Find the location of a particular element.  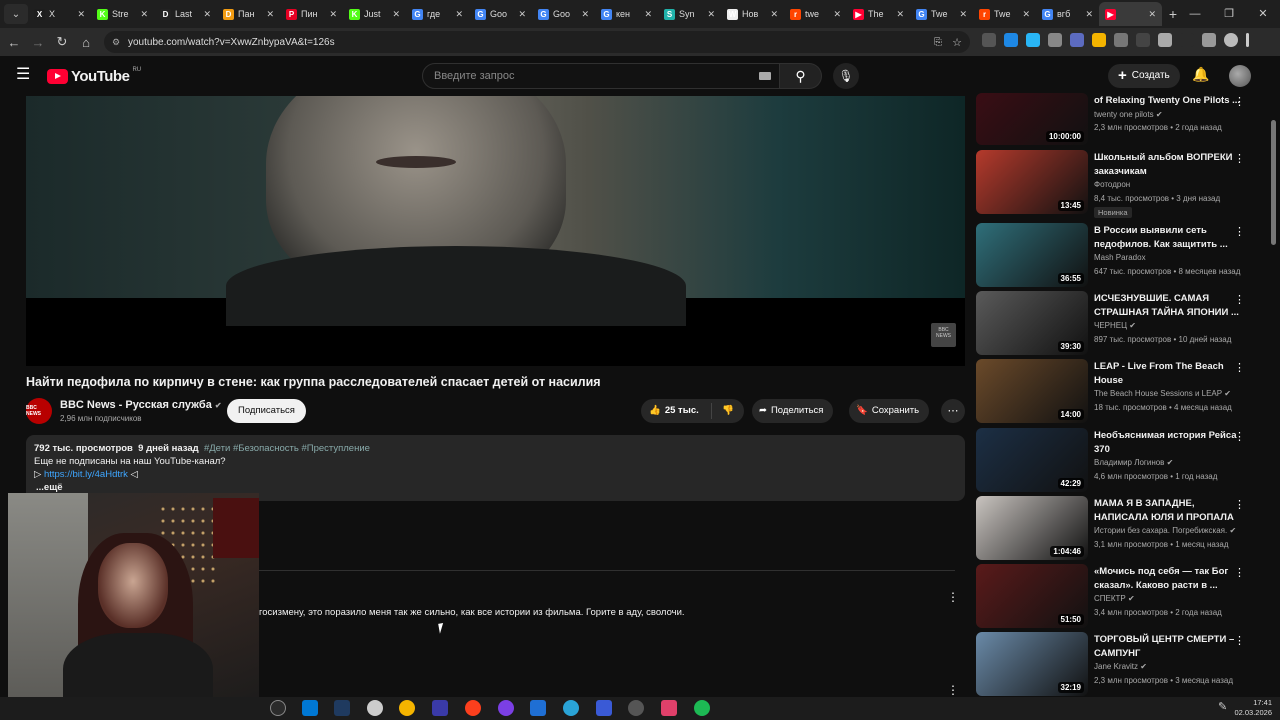

browser-tab: Gвгб ✕ is located at coordinates (1067, 14).